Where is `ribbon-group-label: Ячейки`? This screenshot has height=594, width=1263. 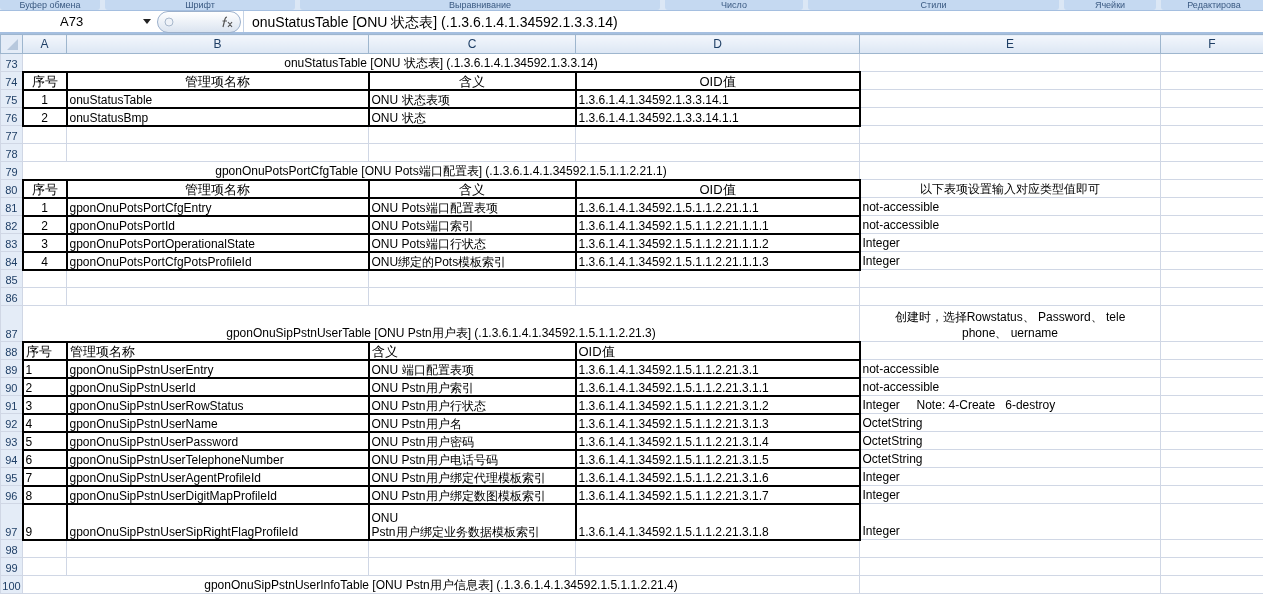 ribbon-group-label: Ячейки is located at coordinates (1110, 5).